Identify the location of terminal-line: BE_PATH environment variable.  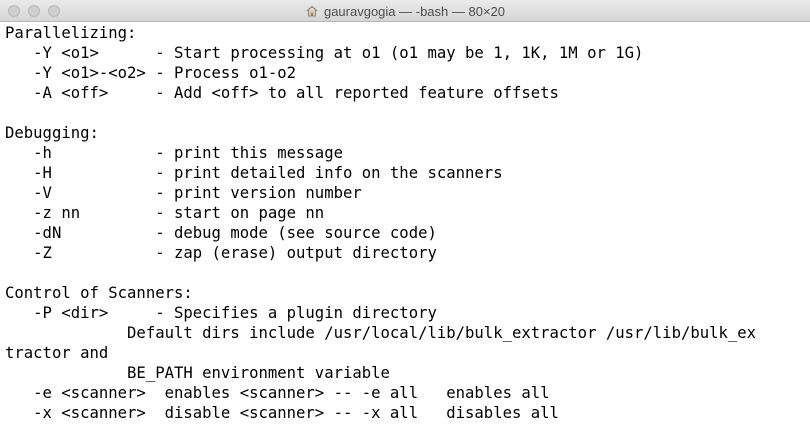
(197, 373).